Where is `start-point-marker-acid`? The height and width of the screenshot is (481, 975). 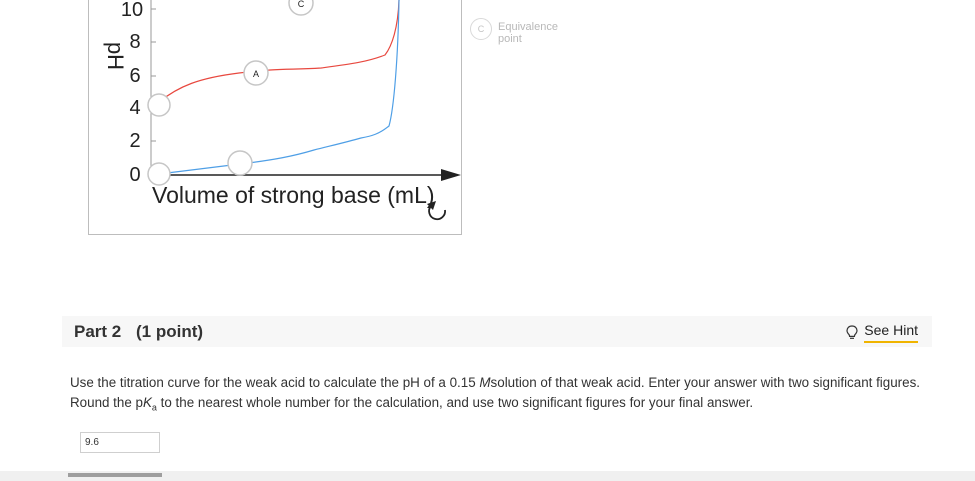 start-point-marker-acid is located at coordinates (159, 105).